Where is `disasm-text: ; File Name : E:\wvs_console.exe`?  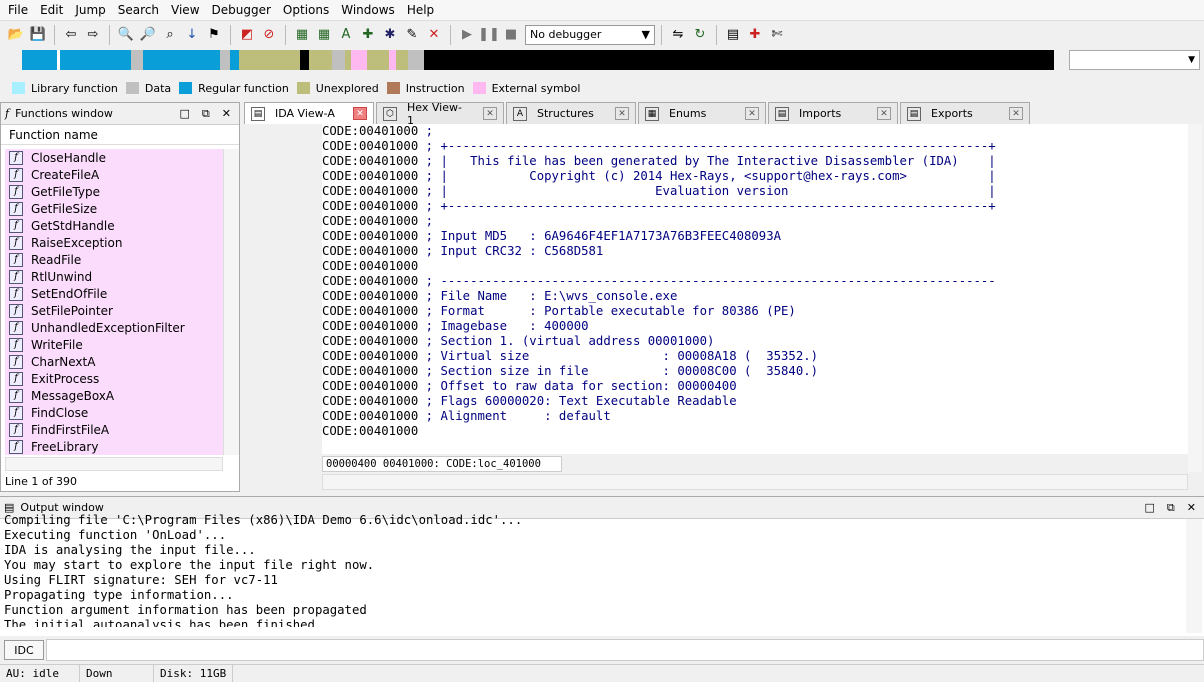 disasm-text: ; File Name : E:\wvs_console.exe is located at coordinates (548, 296).